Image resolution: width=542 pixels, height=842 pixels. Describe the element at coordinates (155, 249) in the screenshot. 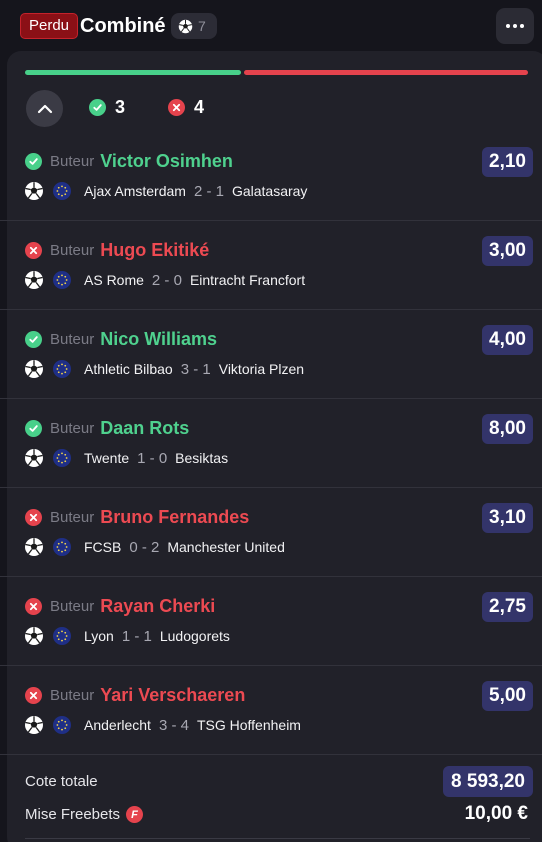

I see `player-name: Hugo Ekitiké` at that location.